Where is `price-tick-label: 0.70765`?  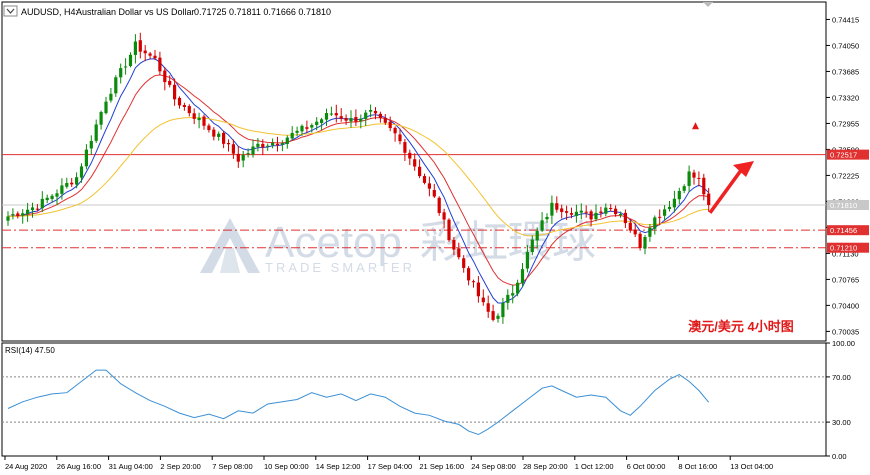 price-tick-label: 0.70765 is located at coordinates (845, 279).